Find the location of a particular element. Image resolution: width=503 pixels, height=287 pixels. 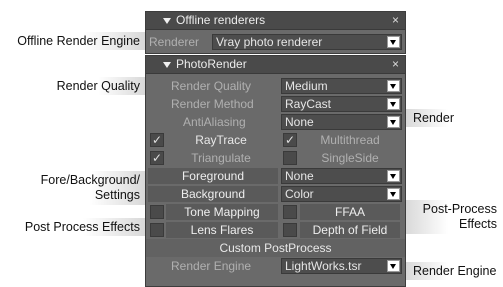

raytrace-multithread-row: ✓ RayTrace ✓ Multithread is located at coordinates (275, 140).